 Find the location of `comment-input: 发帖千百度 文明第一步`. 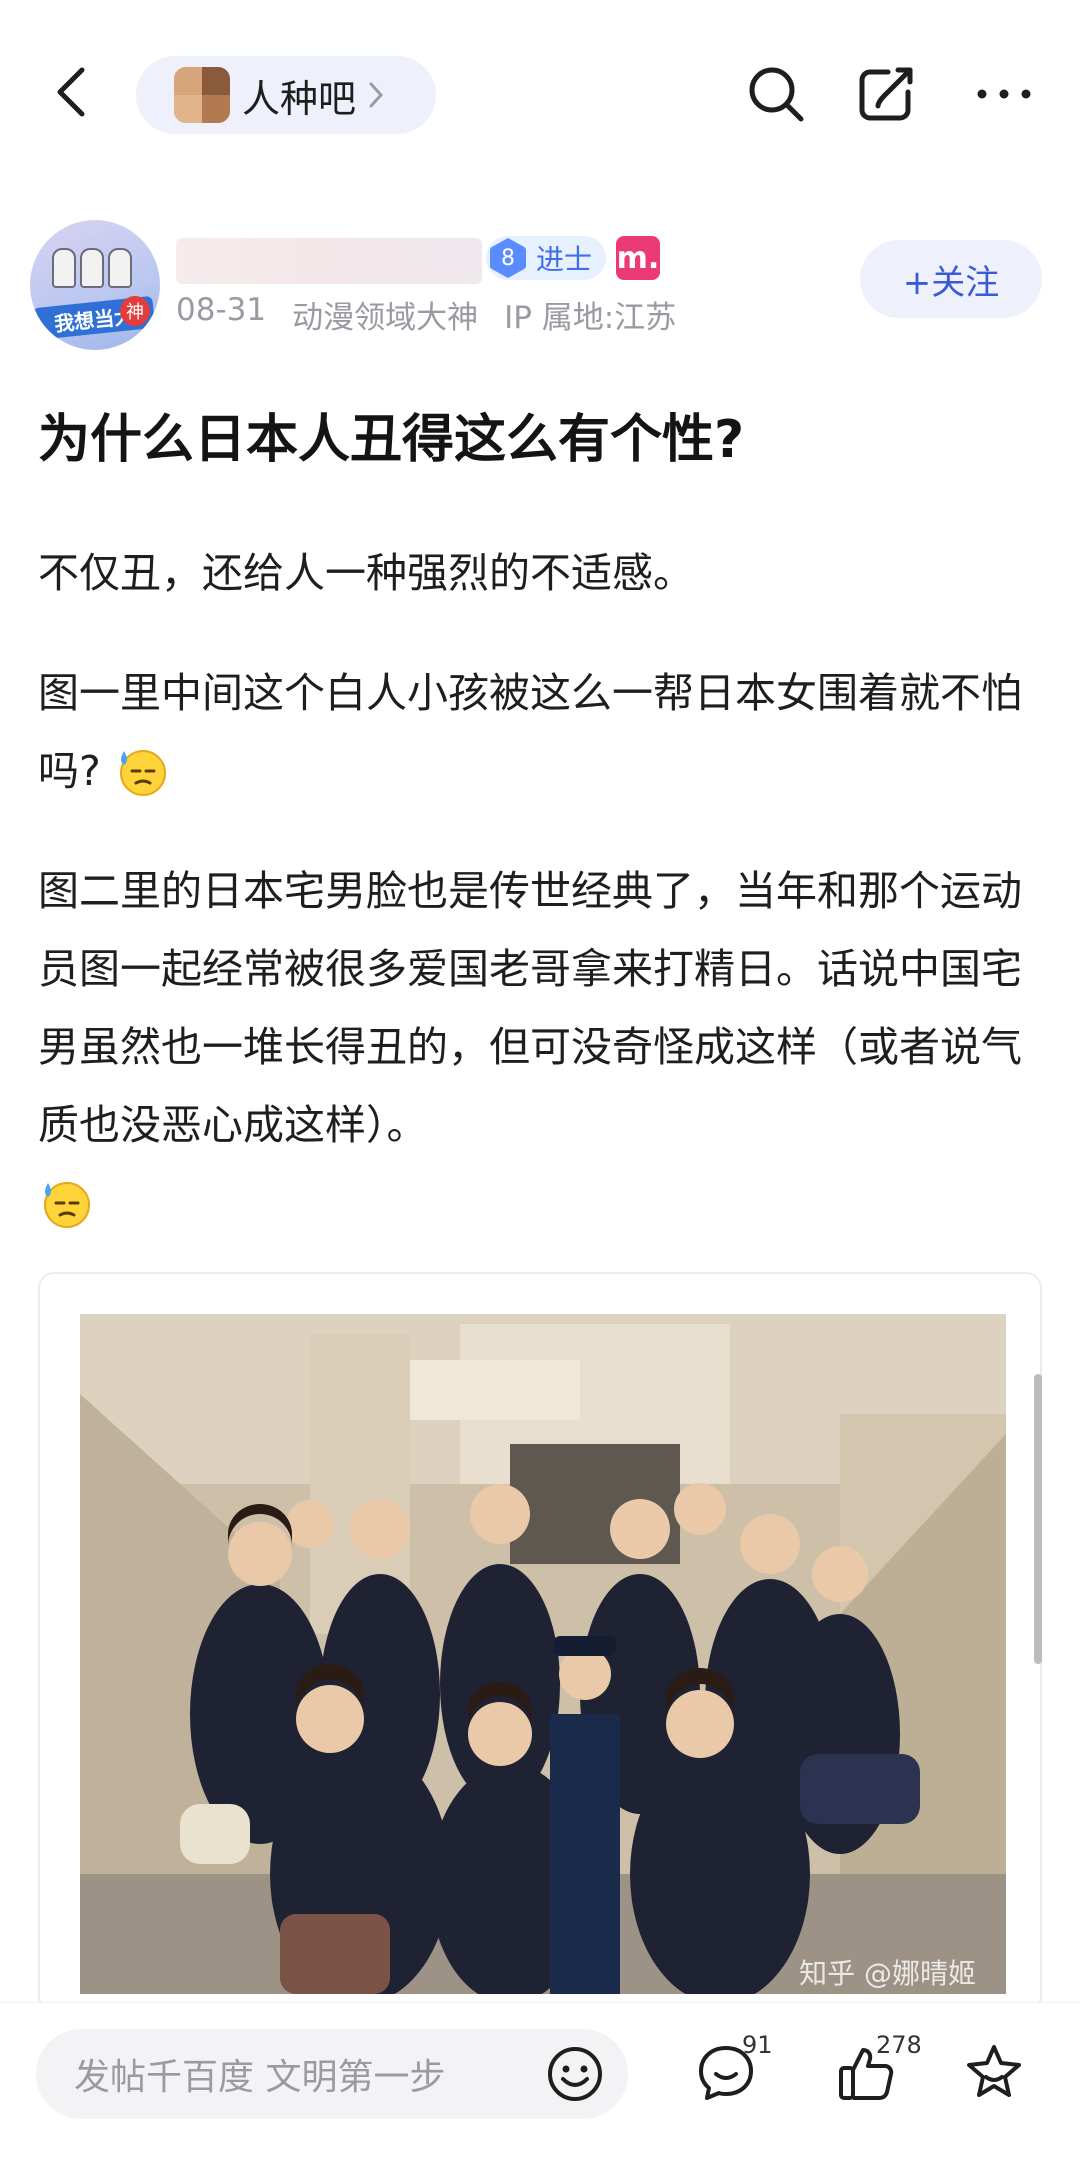

comment-input: 发帖千百度 文明第一步 is located at coordinates (332, 2074).